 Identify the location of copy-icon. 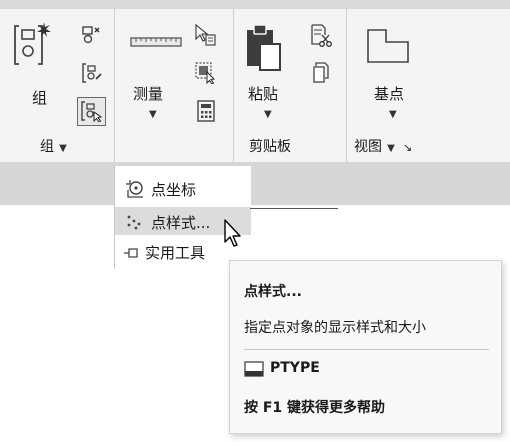
(321, 73).